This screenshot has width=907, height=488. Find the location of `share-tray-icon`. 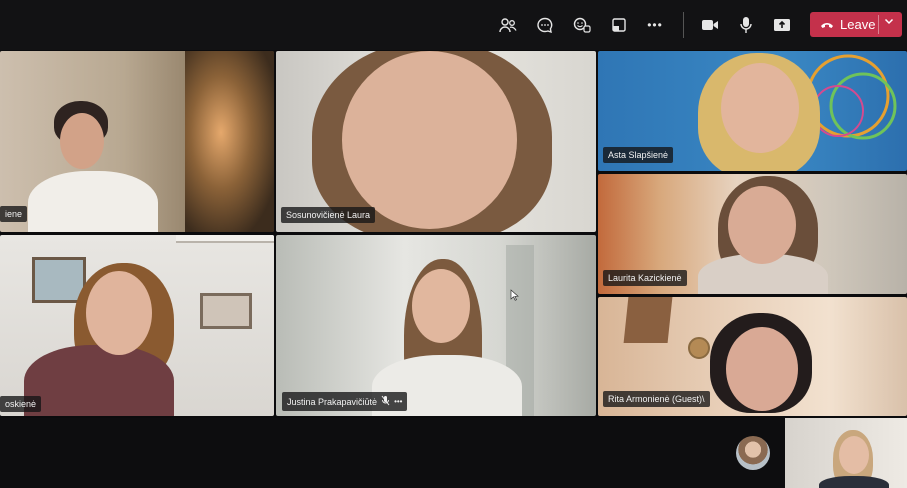

share-tray-icon is located at coordinates (619, 25).